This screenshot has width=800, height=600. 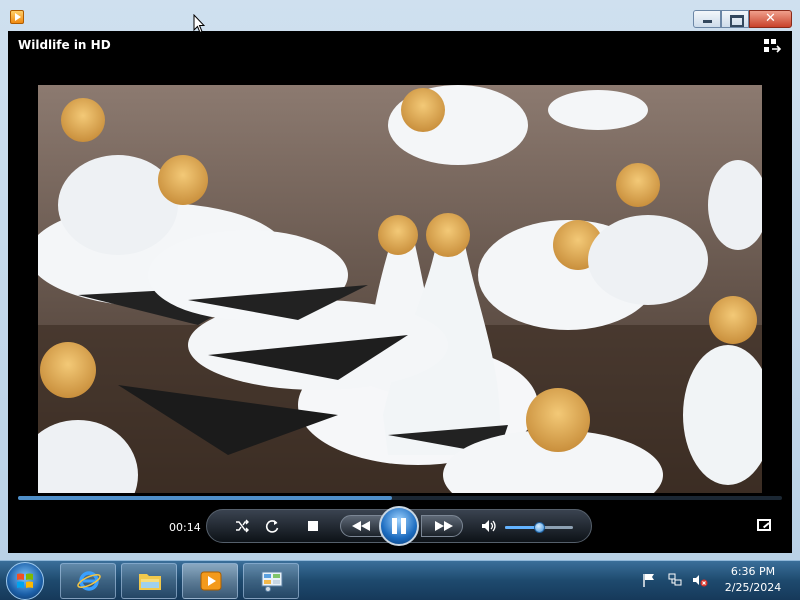 I want to click on volume-slider, so click(x=539, y=527).